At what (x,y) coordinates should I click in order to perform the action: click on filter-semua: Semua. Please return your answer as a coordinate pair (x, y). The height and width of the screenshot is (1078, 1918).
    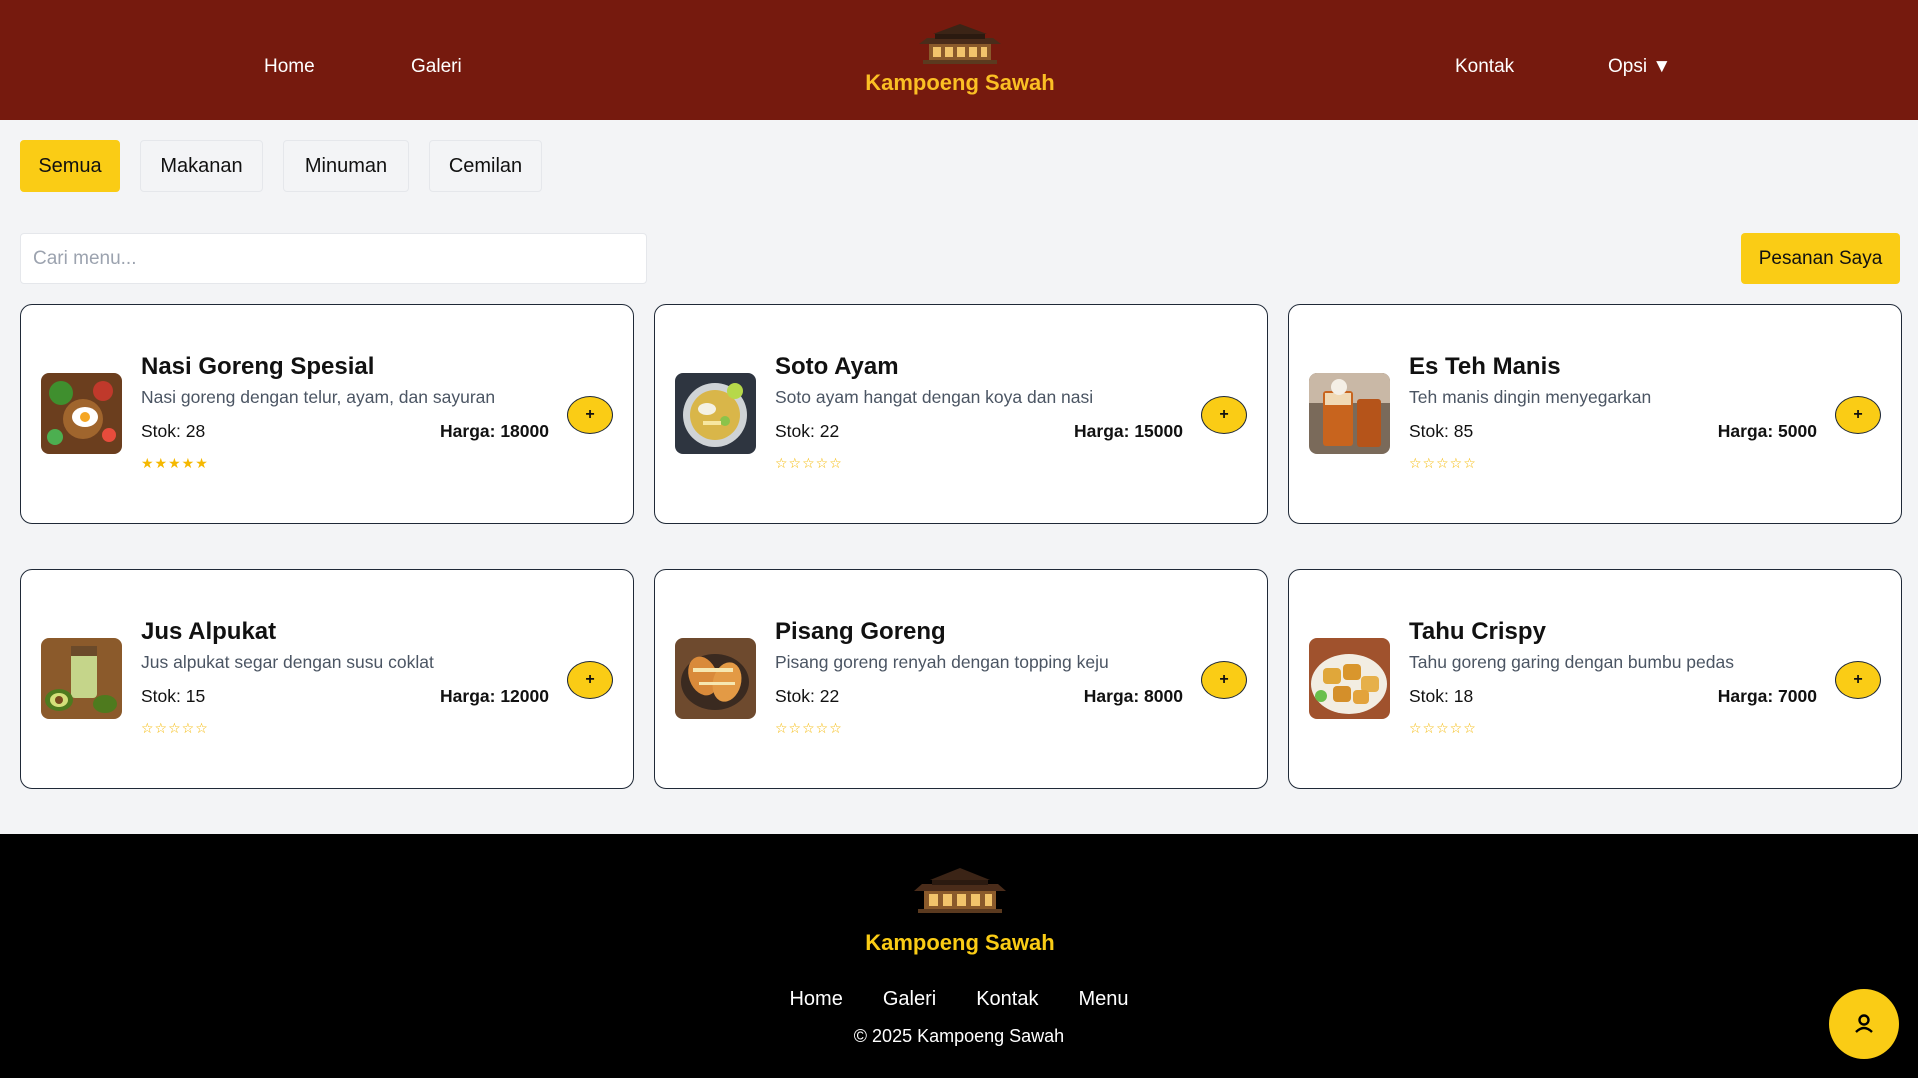
    Looking at the image, I should click on (70, 166).